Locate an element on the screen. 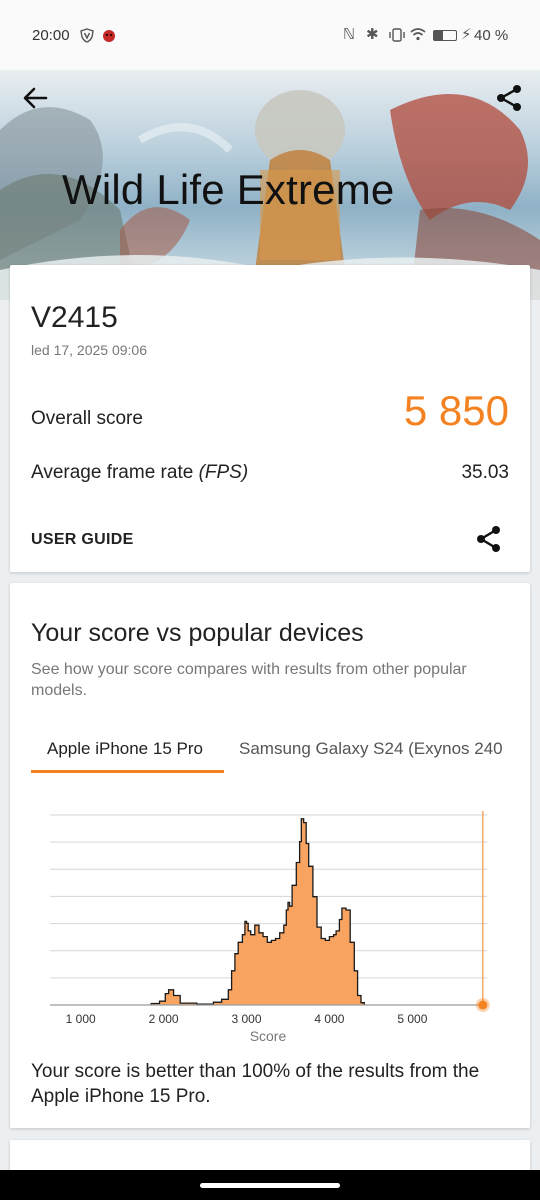 This screenshot has width=540, height=1200. overall-score-value: 5 850 is located at coordinates (456, 410).